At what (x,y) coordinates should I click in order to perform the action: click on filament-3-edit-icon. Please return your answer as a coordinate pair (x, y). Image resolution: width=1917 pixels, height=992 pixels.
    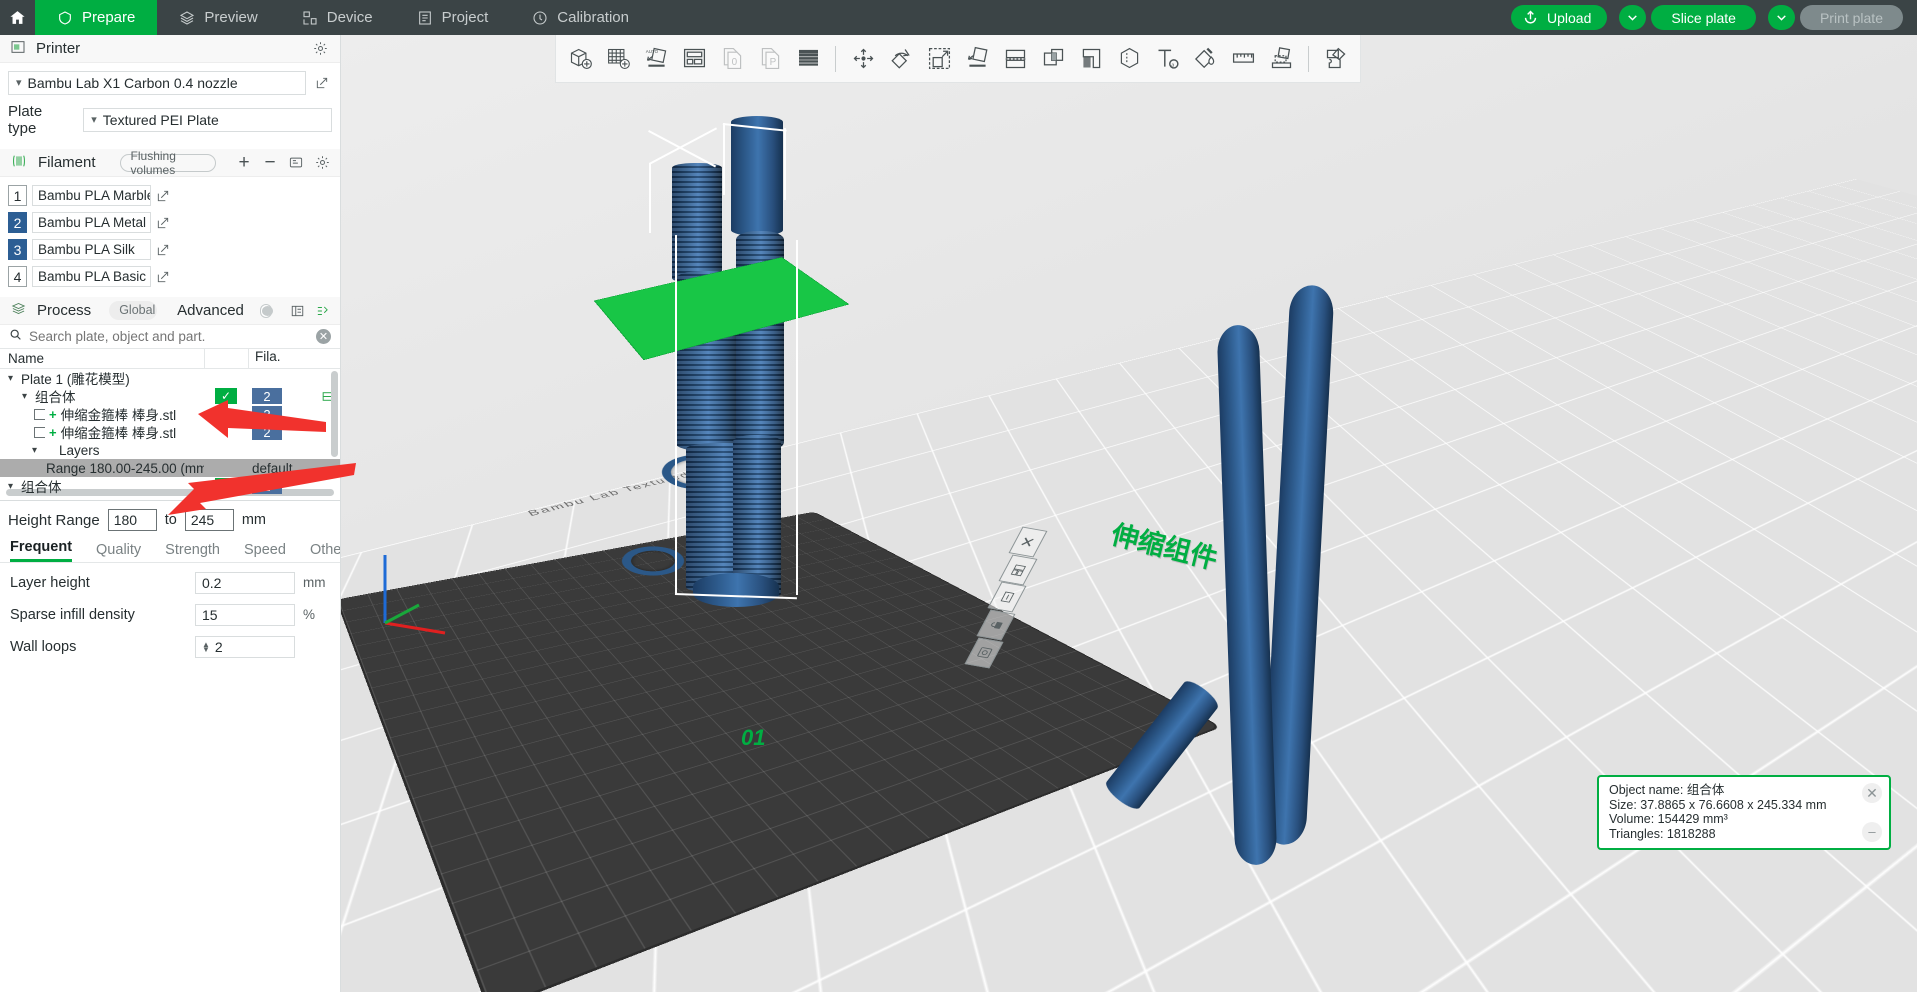
    Looking at the image, I should click on (163, 250).